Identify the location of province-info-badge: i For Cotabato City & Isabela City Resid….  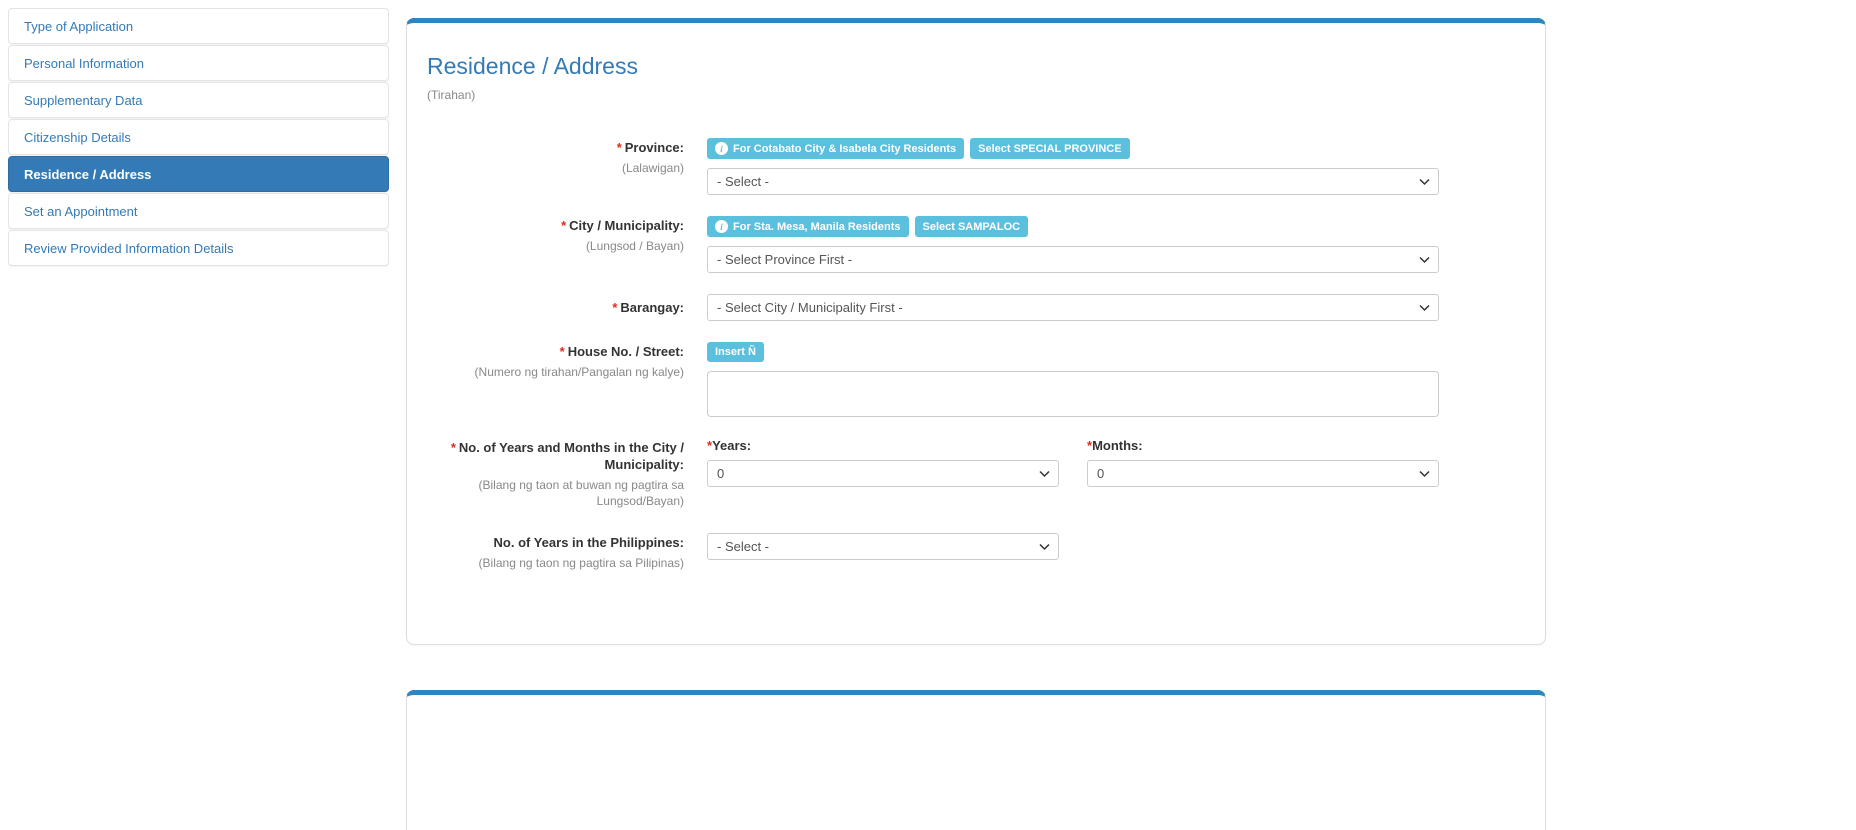
(836, 148).